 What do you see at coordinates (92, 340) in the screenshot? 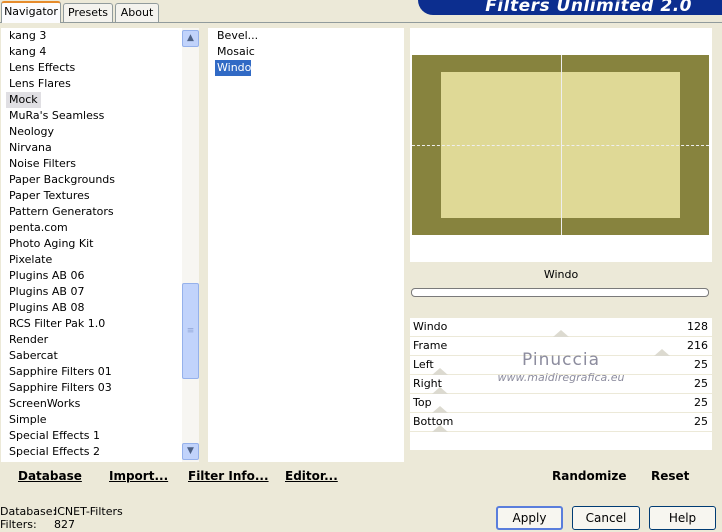
I see `category-item: Render` at bounding box center [92, 340].